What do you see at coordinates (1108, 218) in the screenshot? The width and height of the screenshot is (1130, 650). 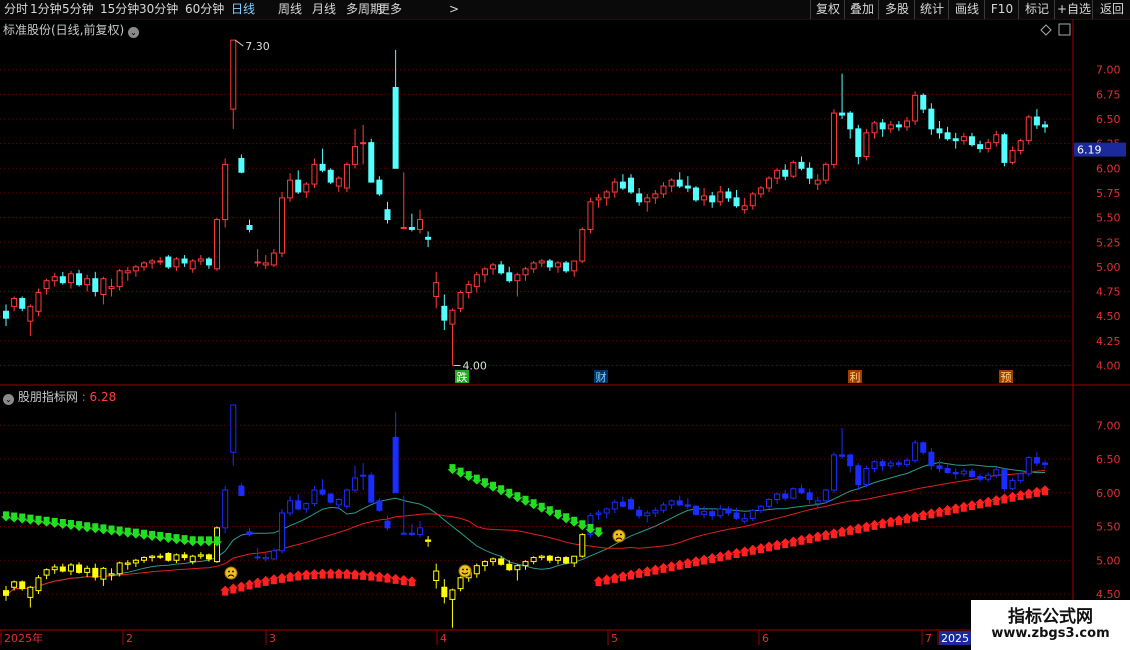 I see `price-tick: 5.50` at bounding box center [1108, 218].